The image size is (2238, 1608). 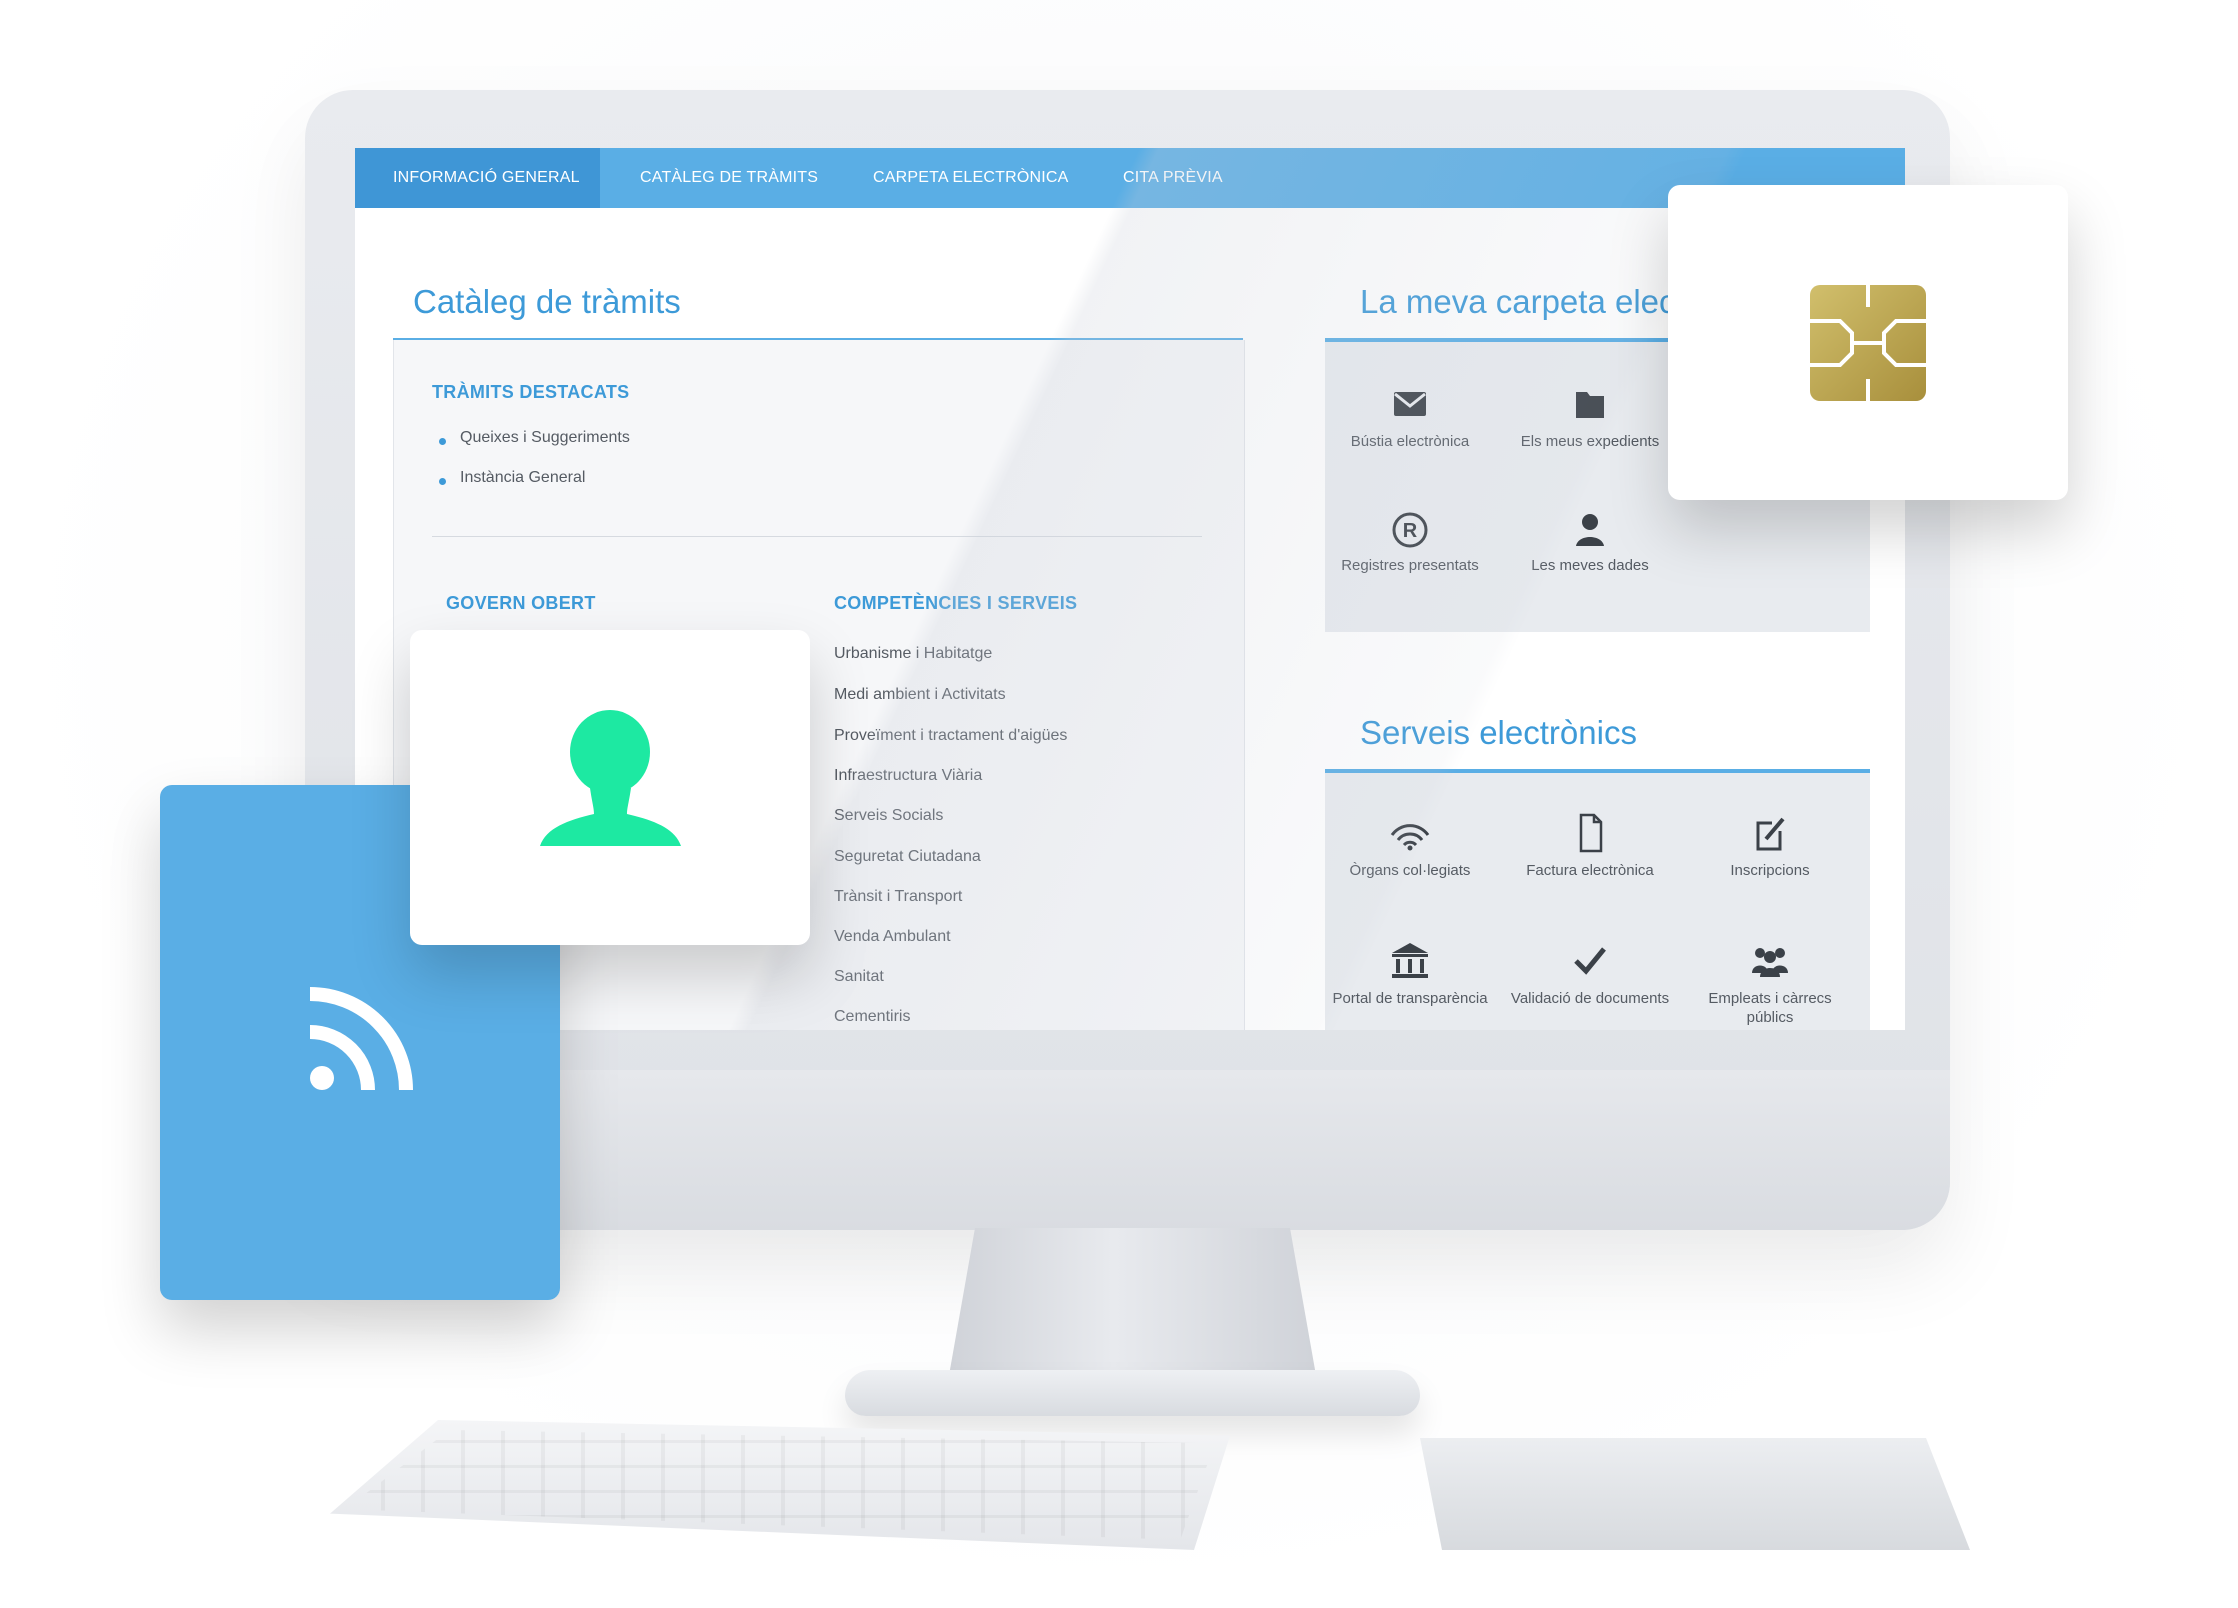 What do you see at coordinates (521, 603) in the screenshot?
I see `govern-heading: GOVERN OBERT` at bounding box center [521, 603].